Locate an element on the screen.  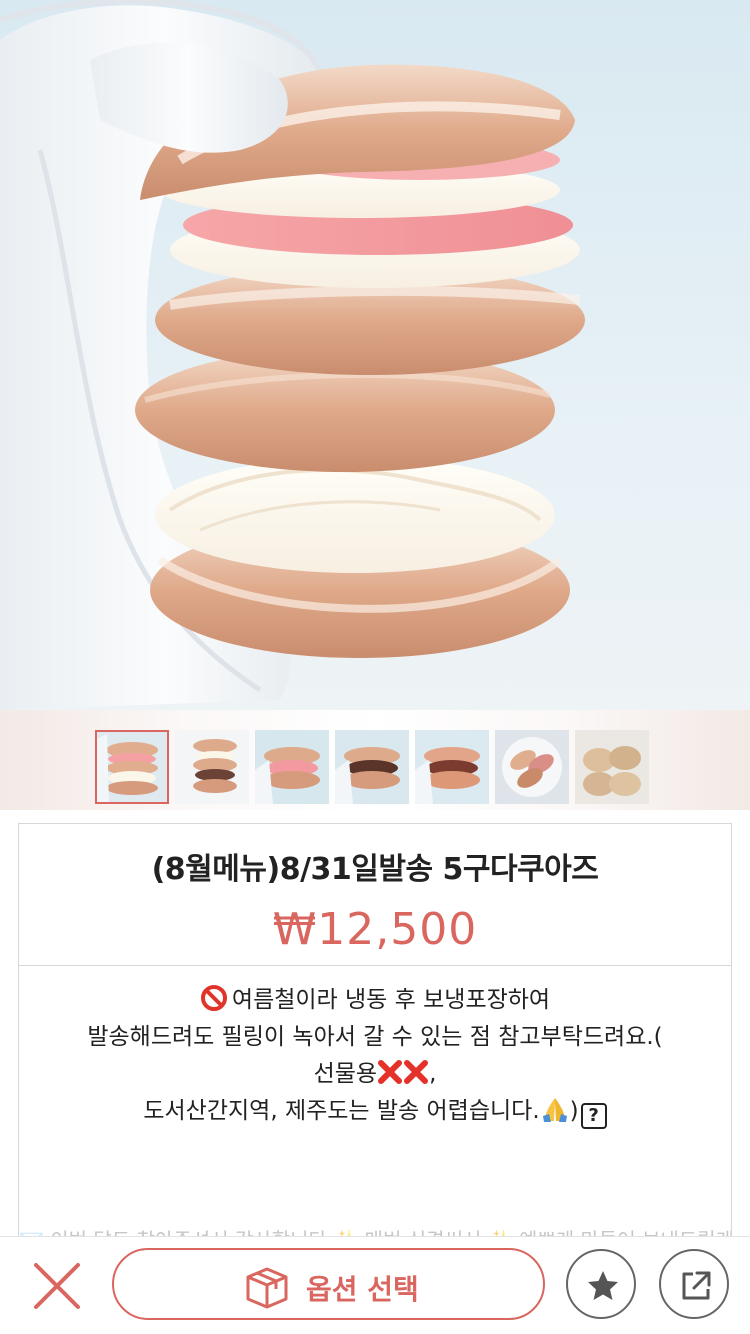
description-line-2: 발송해드려도 필링이 녹아서 갈 수 있는 점 참고부탁드려요.( is located at coordinates (375, 1037).